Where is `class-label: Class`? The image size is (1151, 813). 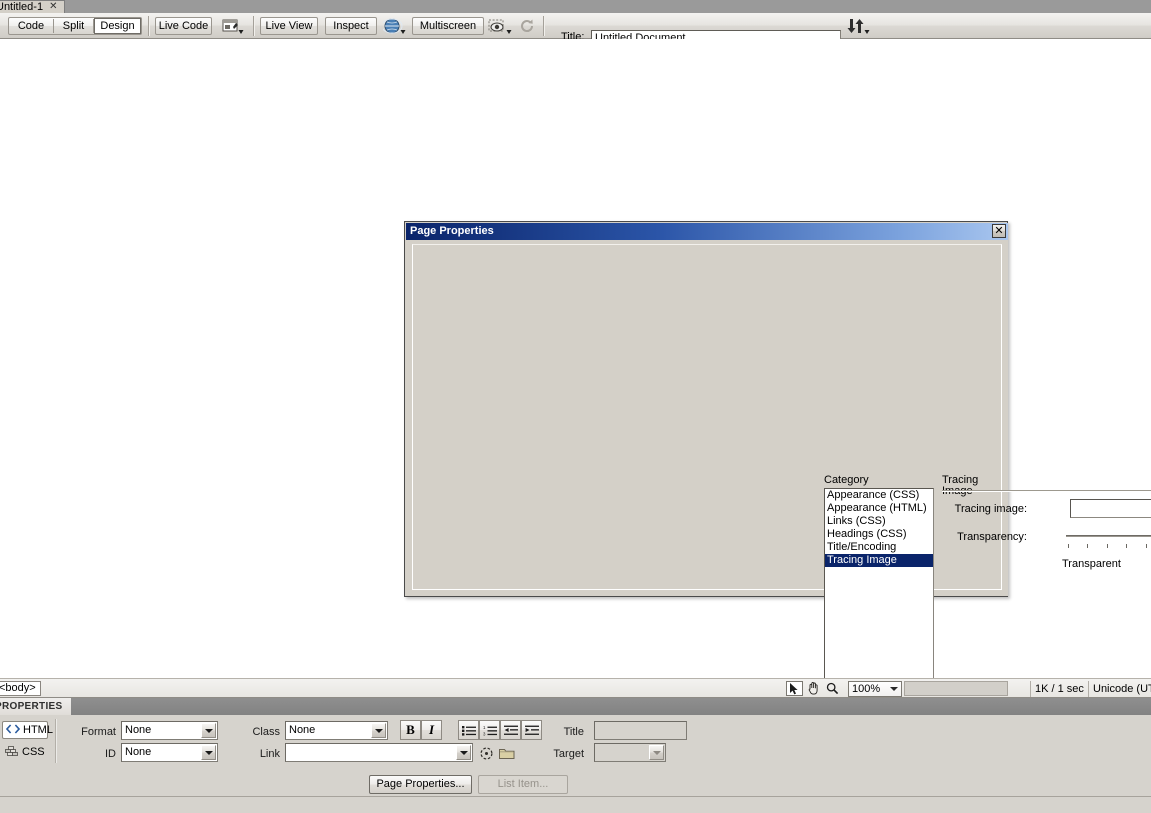 class-label: Class is located at coordinates (266, 732).